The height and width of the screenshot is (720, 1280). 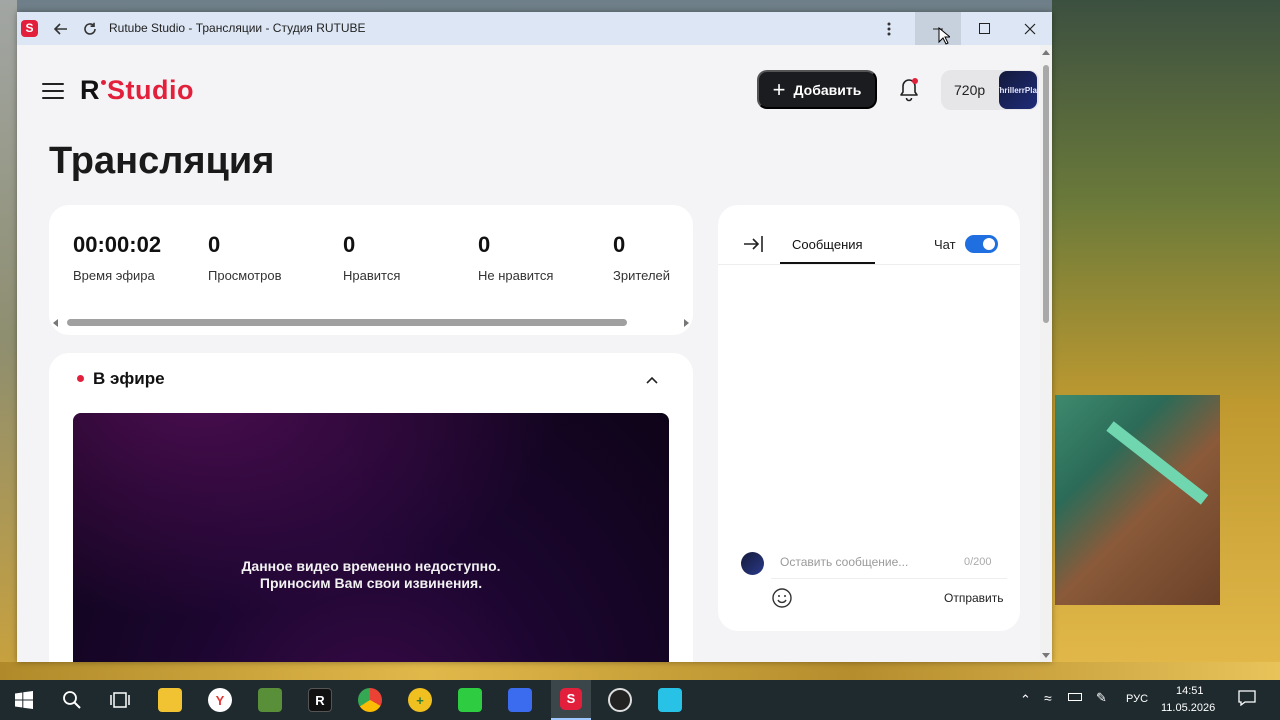 What do you see at coordinates (1046, 52) in the screenshot?
I see `scroll-up-arrow-icon` at bounding box center [1046, 52].